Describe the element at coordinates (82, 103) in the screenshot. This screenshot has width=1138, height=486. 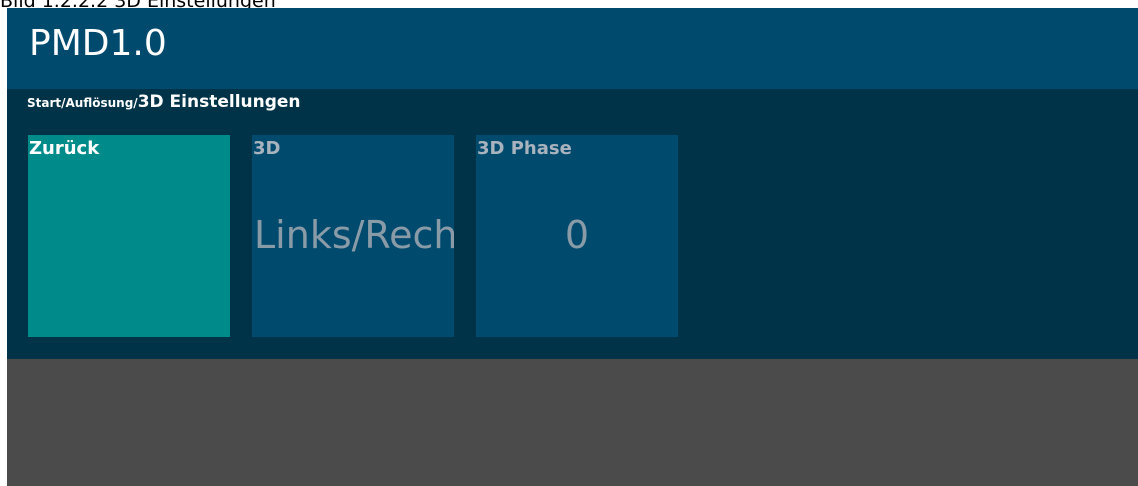
I see `breadcrumb-path: Start/Auflösung/` at that location.